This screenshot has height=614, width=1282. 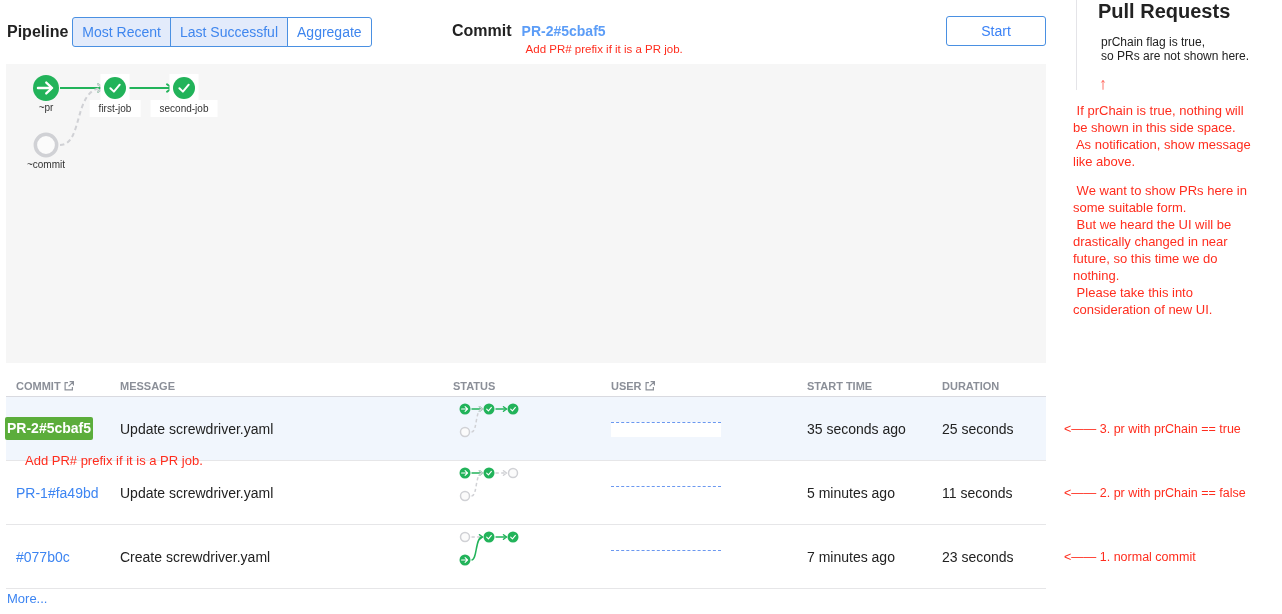 I want to click on annotation-text: <—— 1. normal commit, so click(x=1129, y=557).